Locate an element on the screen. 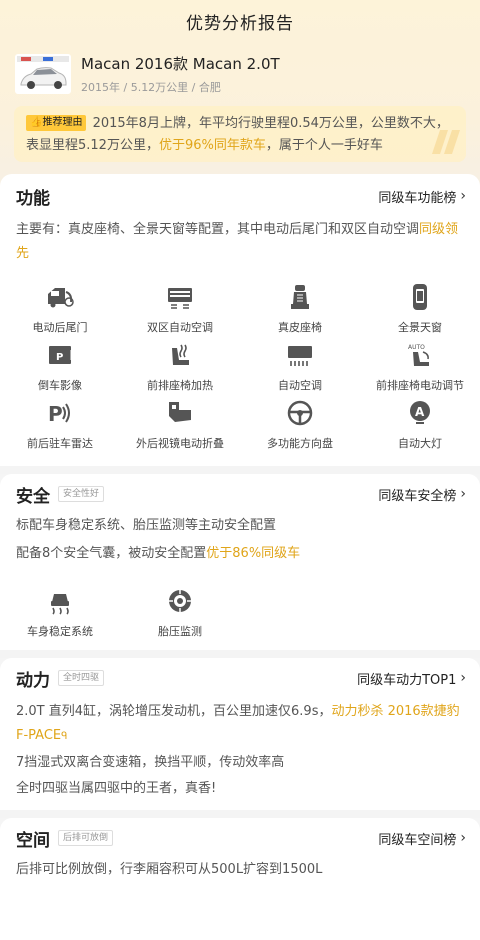  feature-label: 倒车影像 is located at coordinates (60, 385).